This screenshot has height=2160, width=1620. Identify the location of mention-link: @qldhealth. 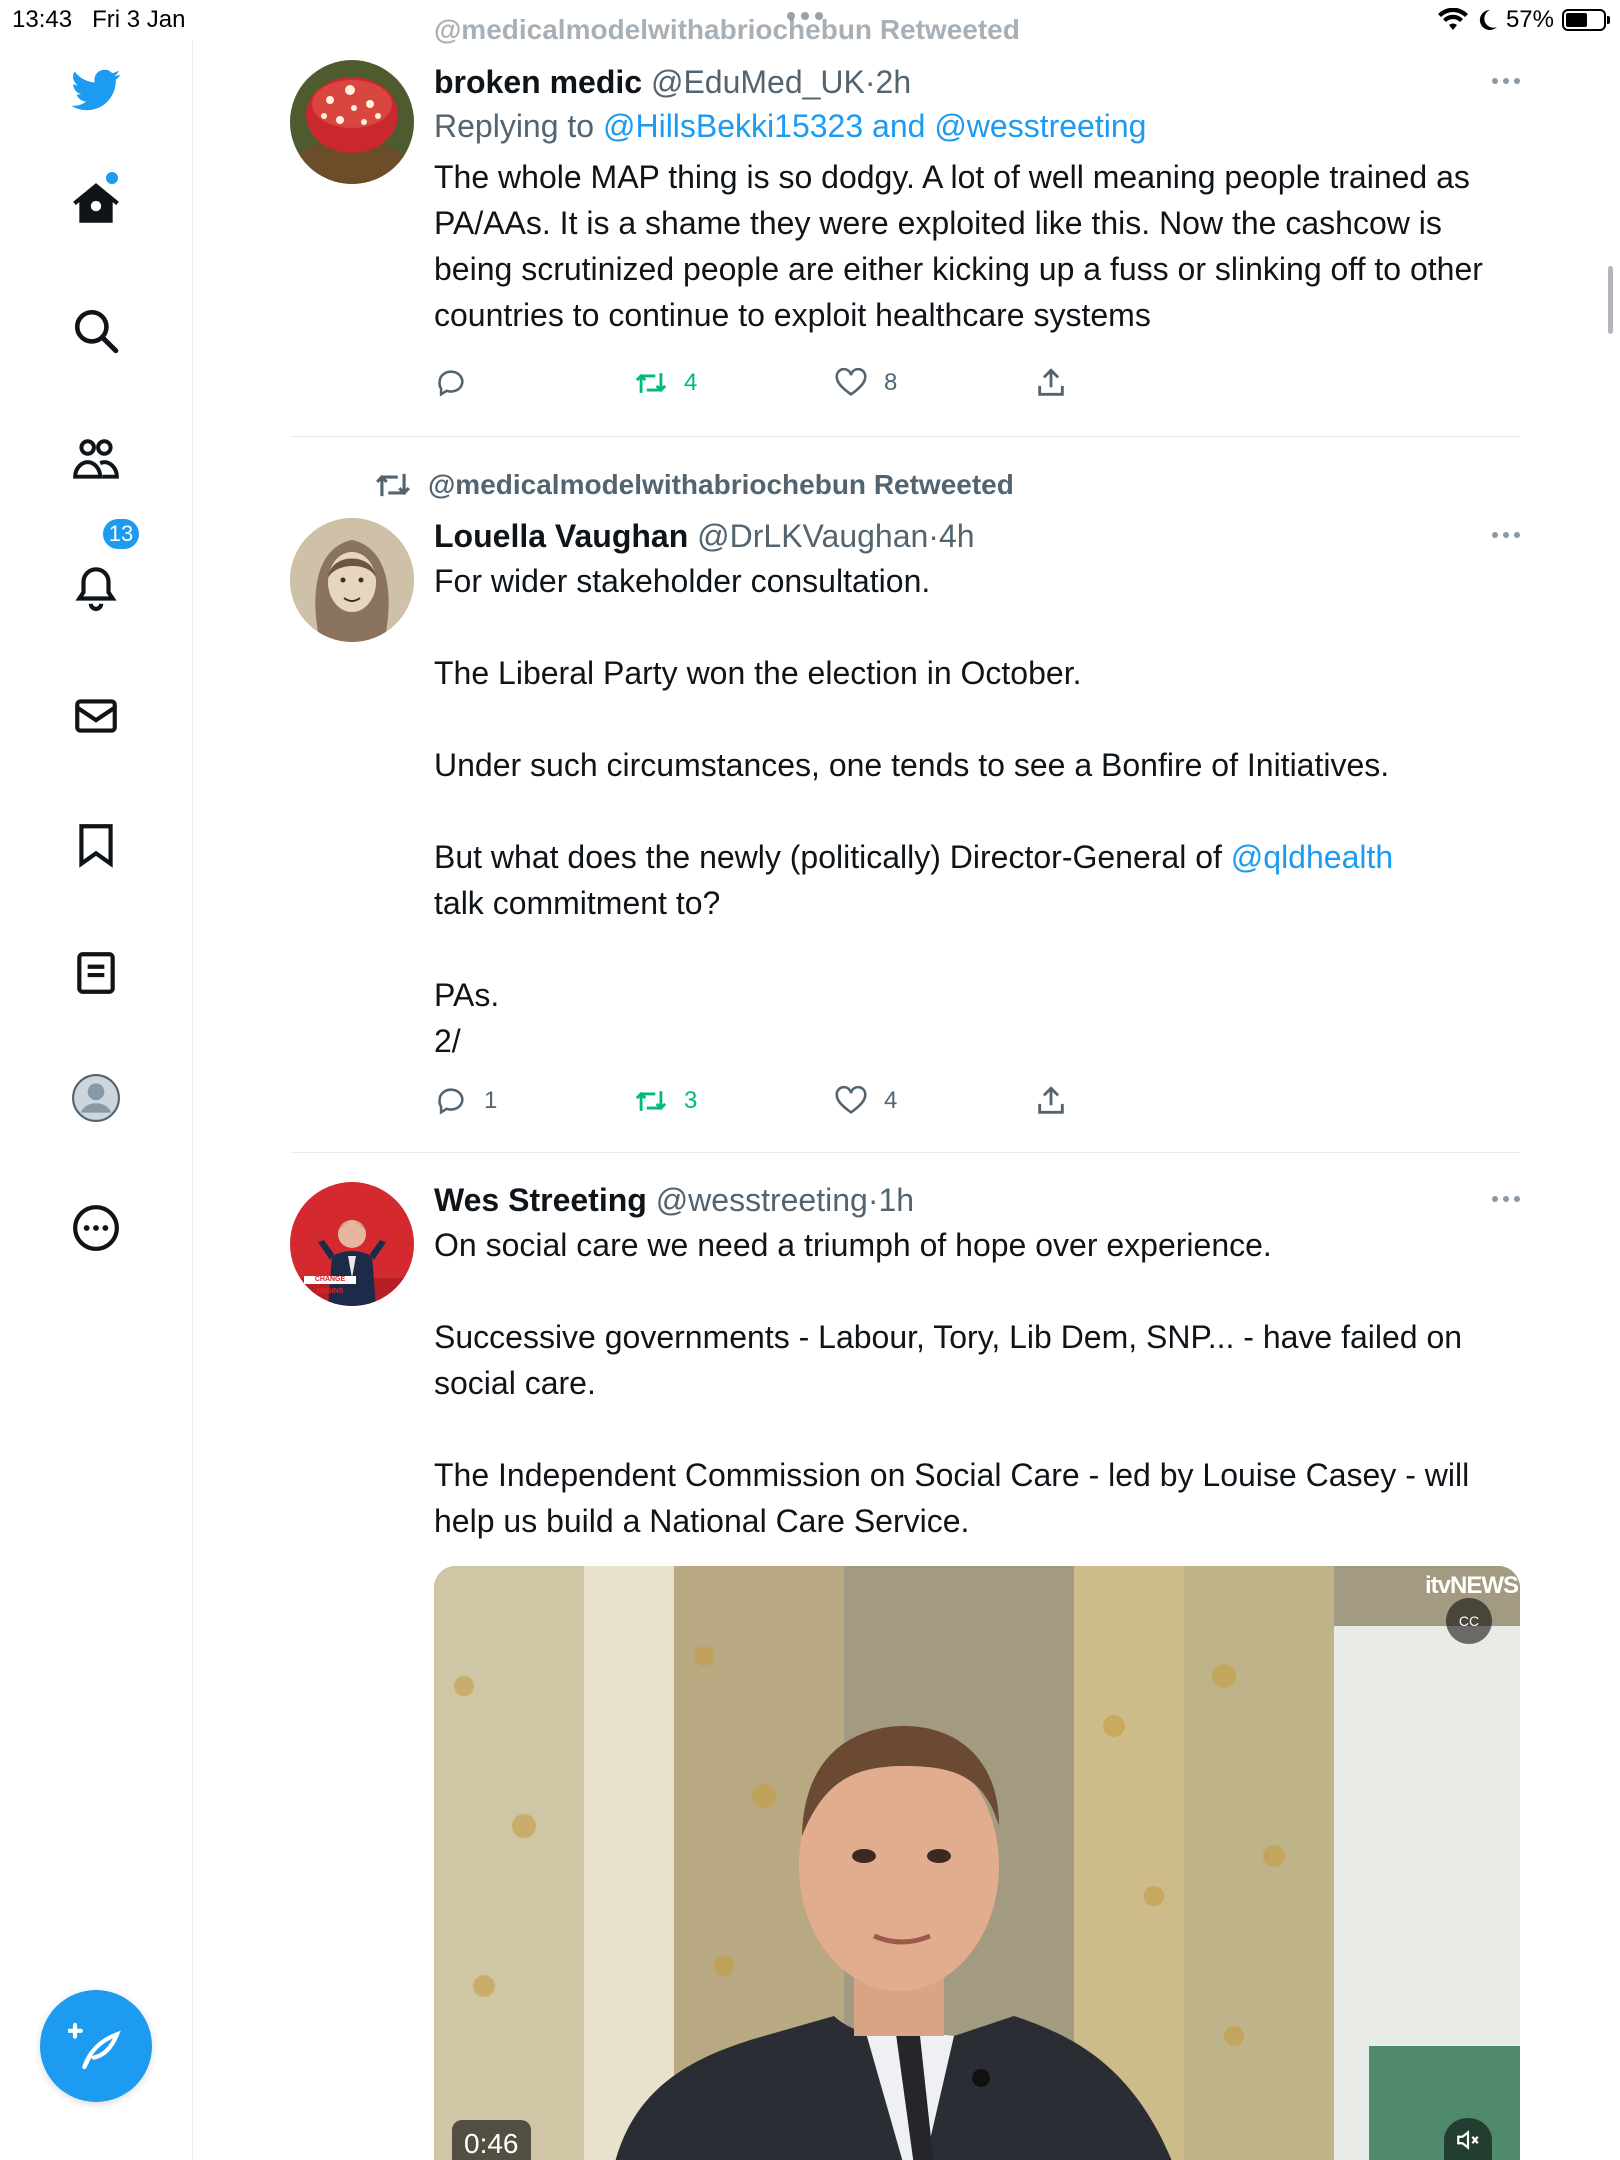
(1312, 857).